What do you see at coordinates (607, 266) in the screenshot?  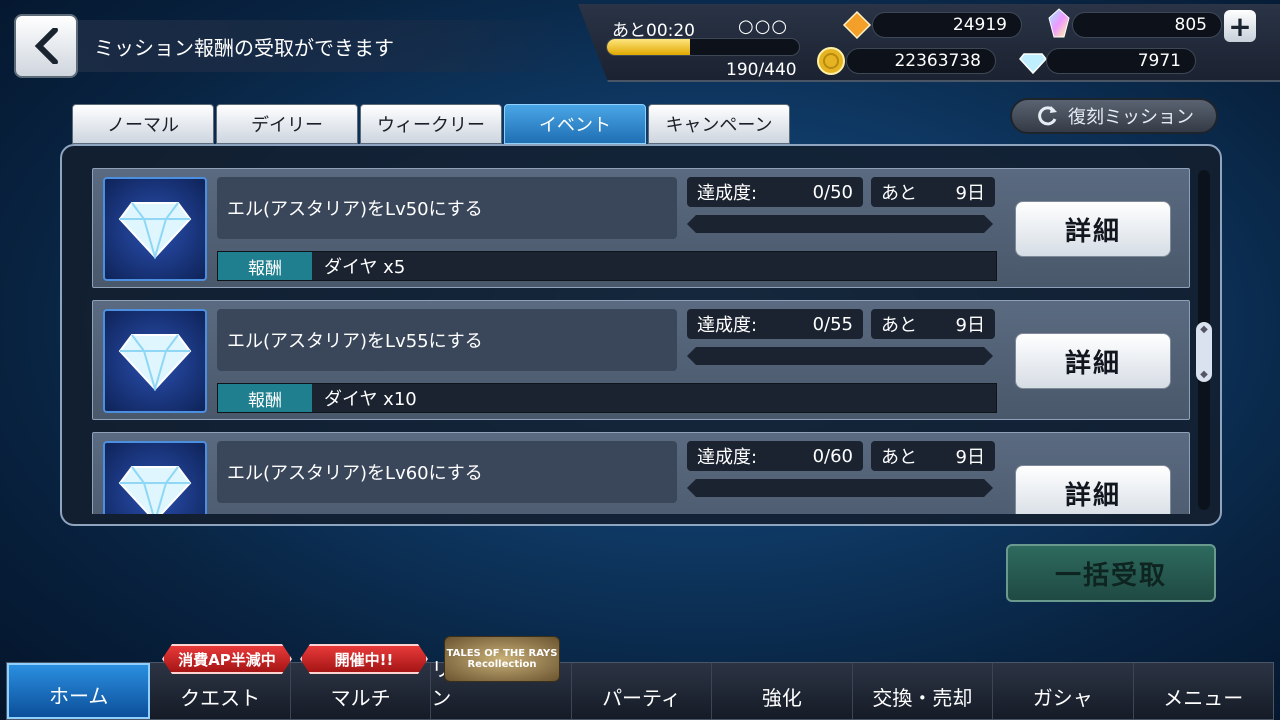 I see `reward-box: 報酬 ダイヤ x5` at bounding box center [607, 266].